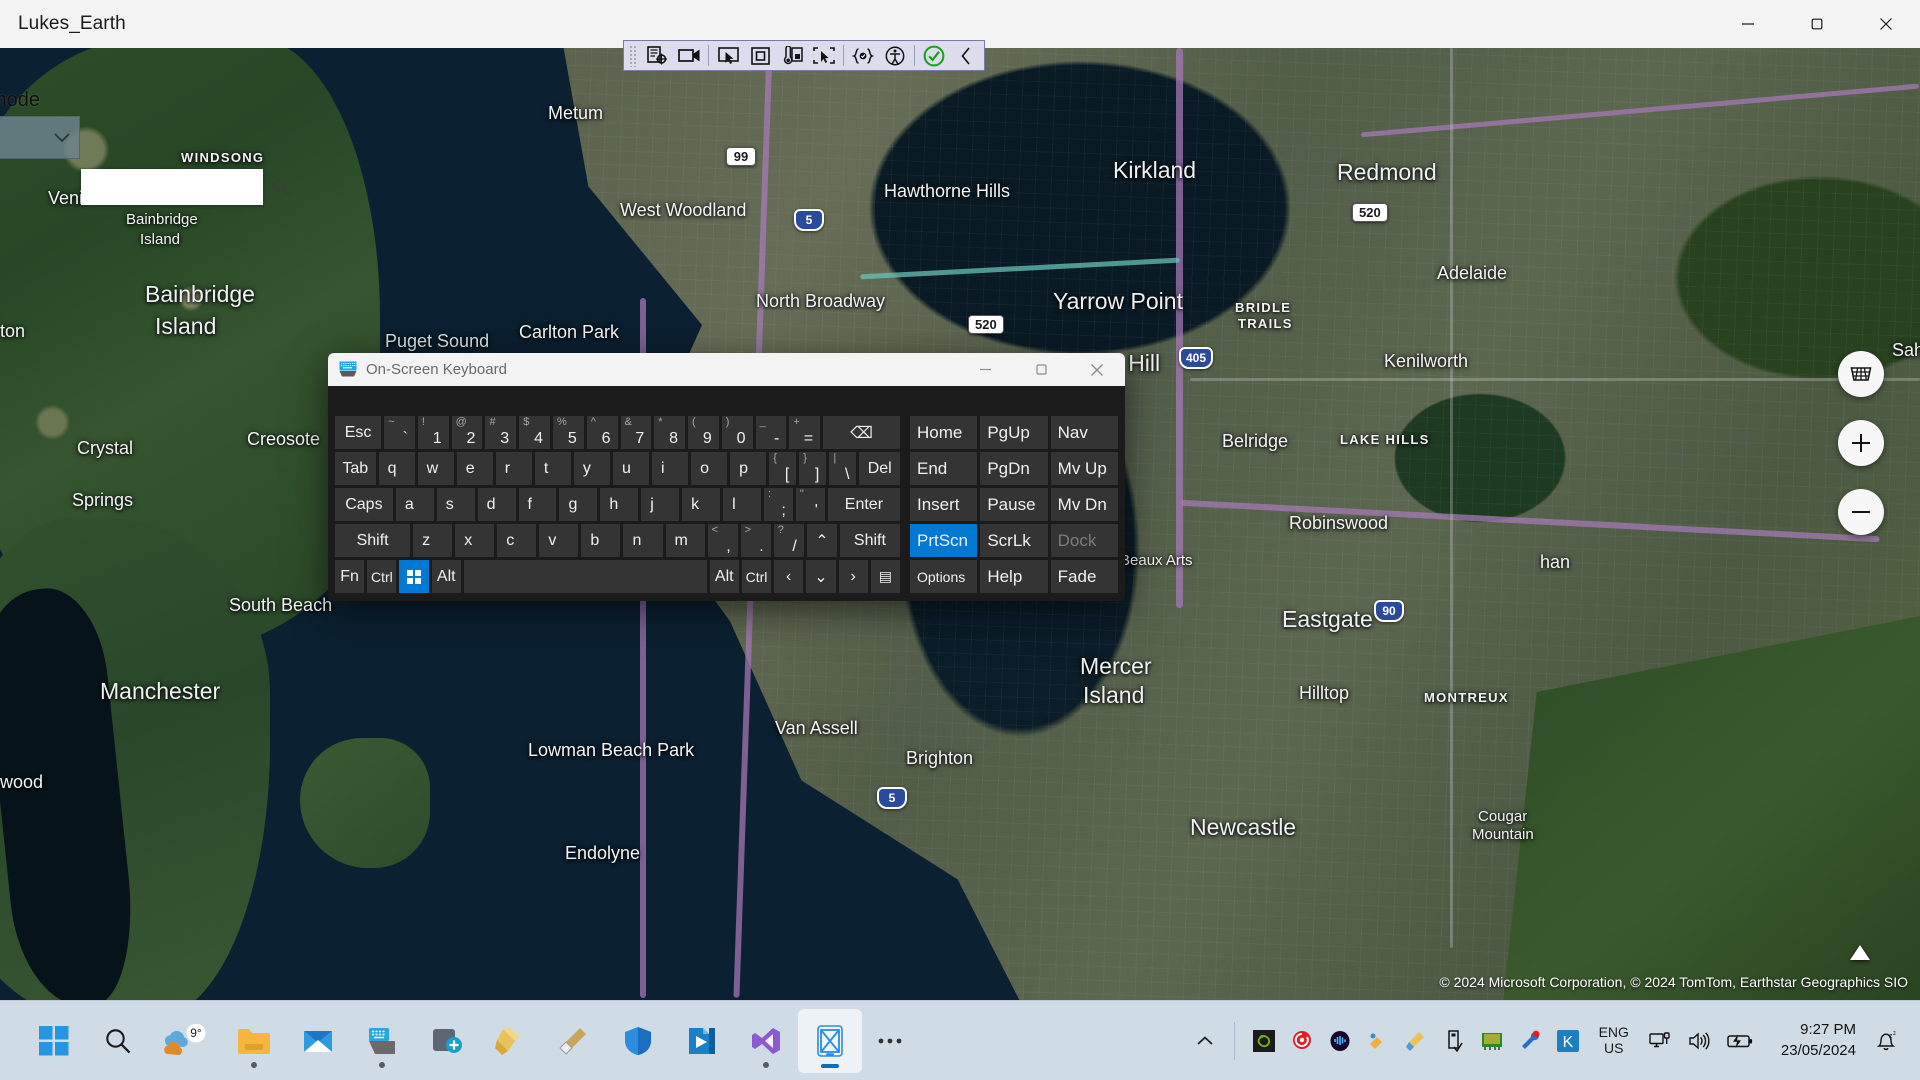 This screenshot has height=1080, width=1920. I want to click on key-u: u, so click(631, 468).